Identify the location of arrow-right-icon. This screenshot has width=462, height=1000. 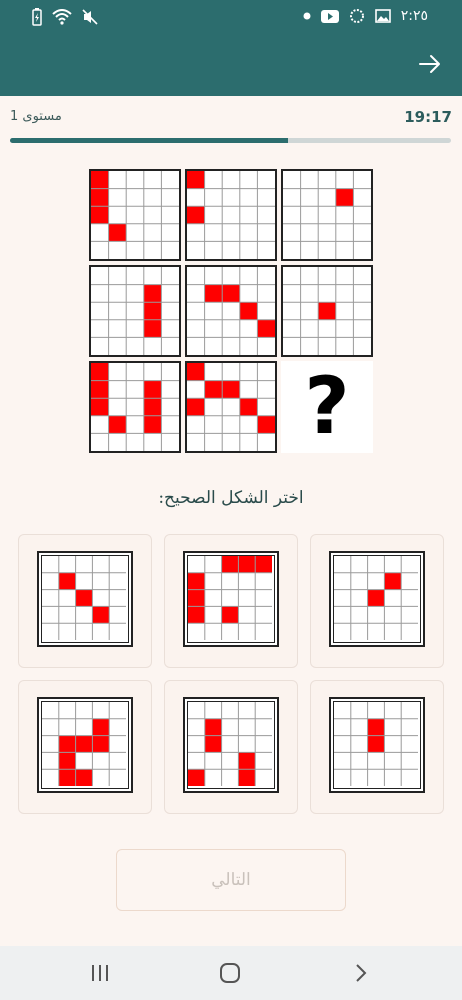
(430, 64).